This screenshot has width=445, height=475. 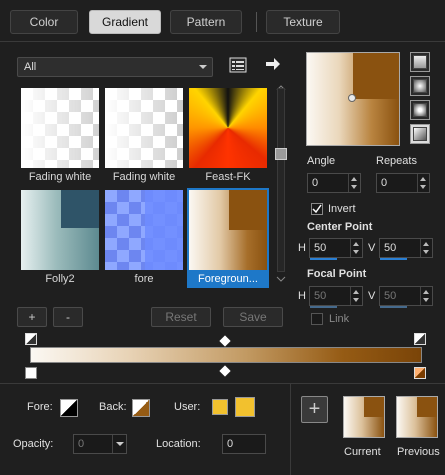 I want to click on center-v-value: 50, so click(x=390, y=248).